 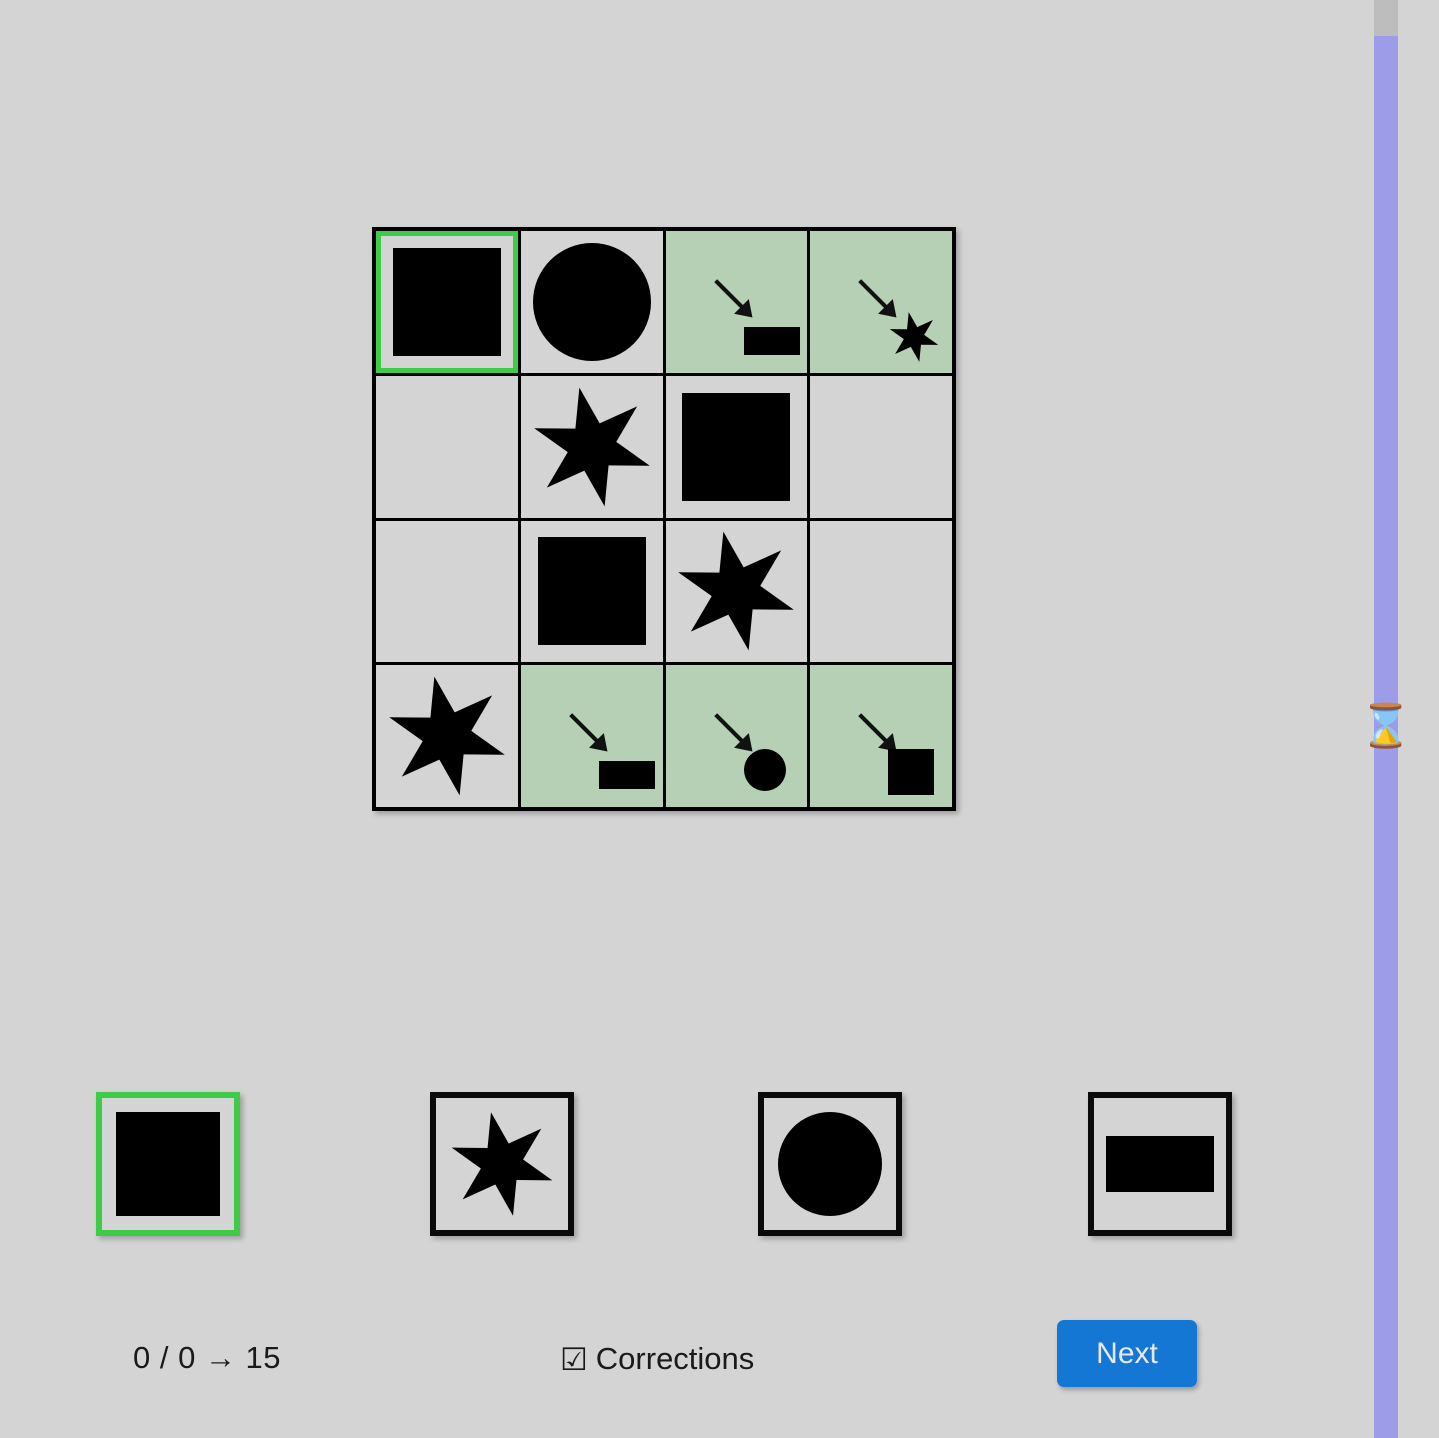 I want to click on grid-cell-r0-c1, so click(x=591, y=302).